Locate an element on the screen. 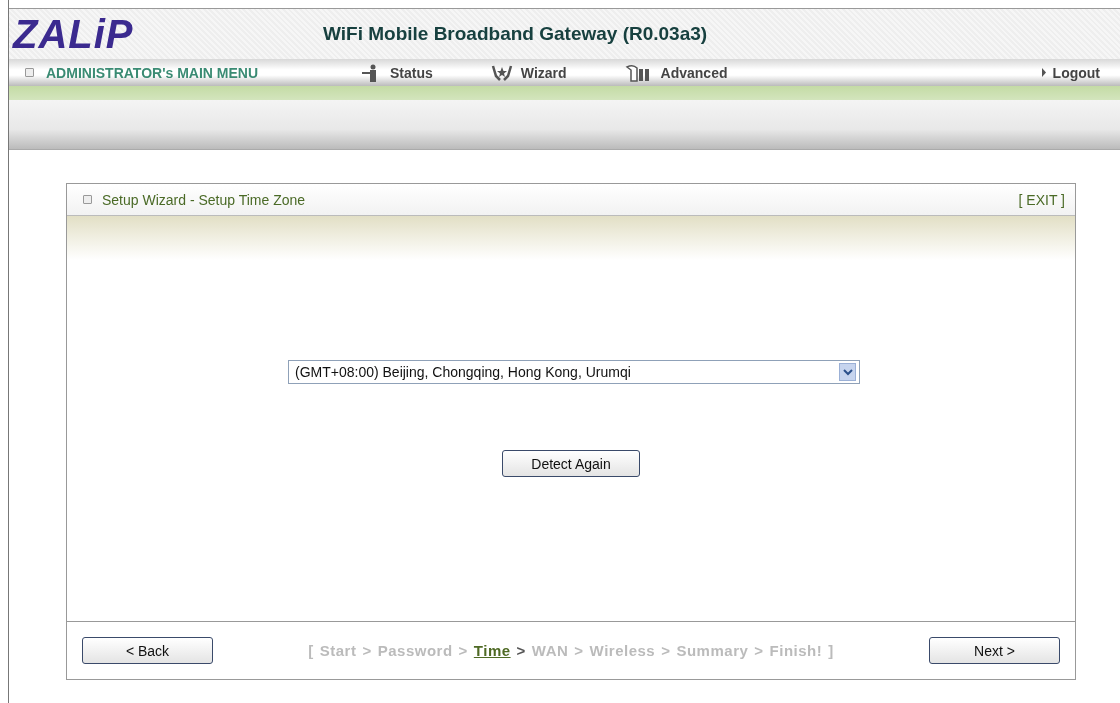 The image size is (1120, 703). logo: ZALiP is located at coordinates (74, 34).